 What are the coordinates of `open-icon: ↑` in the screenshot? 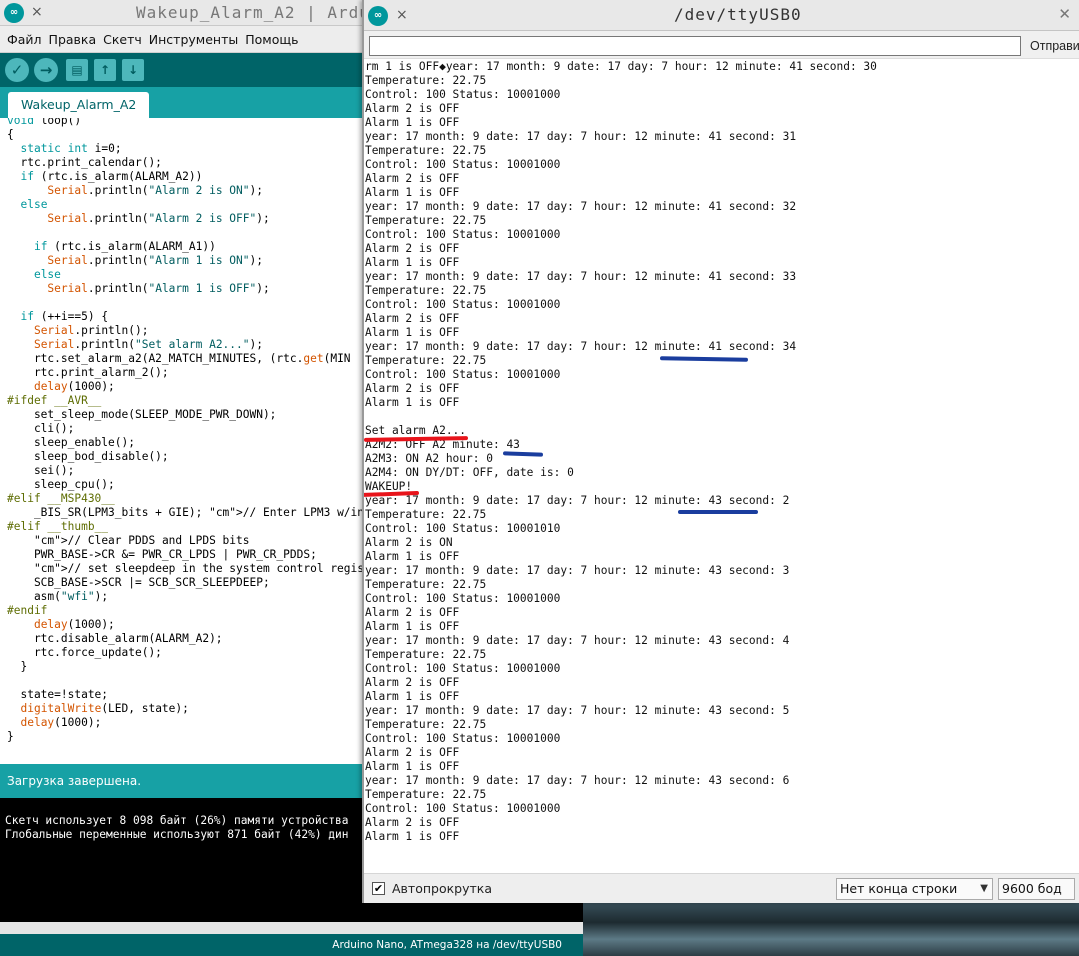 It's located at (105, 70).